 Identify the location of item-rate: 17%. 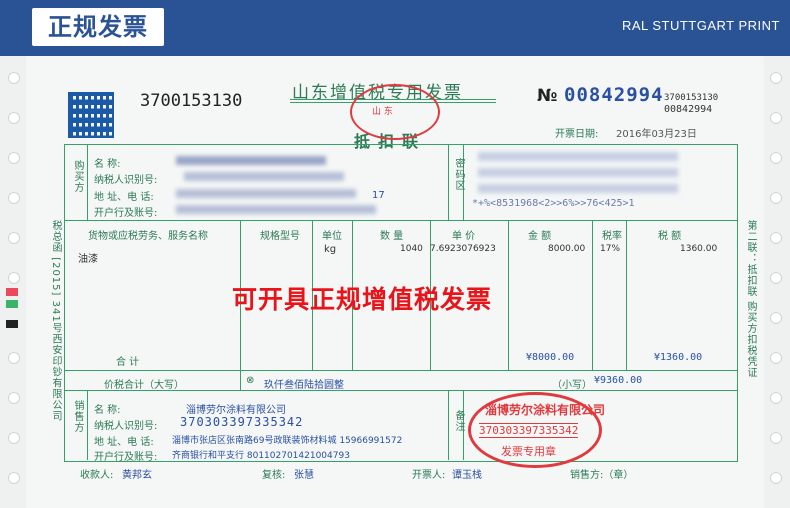
(610, 249).